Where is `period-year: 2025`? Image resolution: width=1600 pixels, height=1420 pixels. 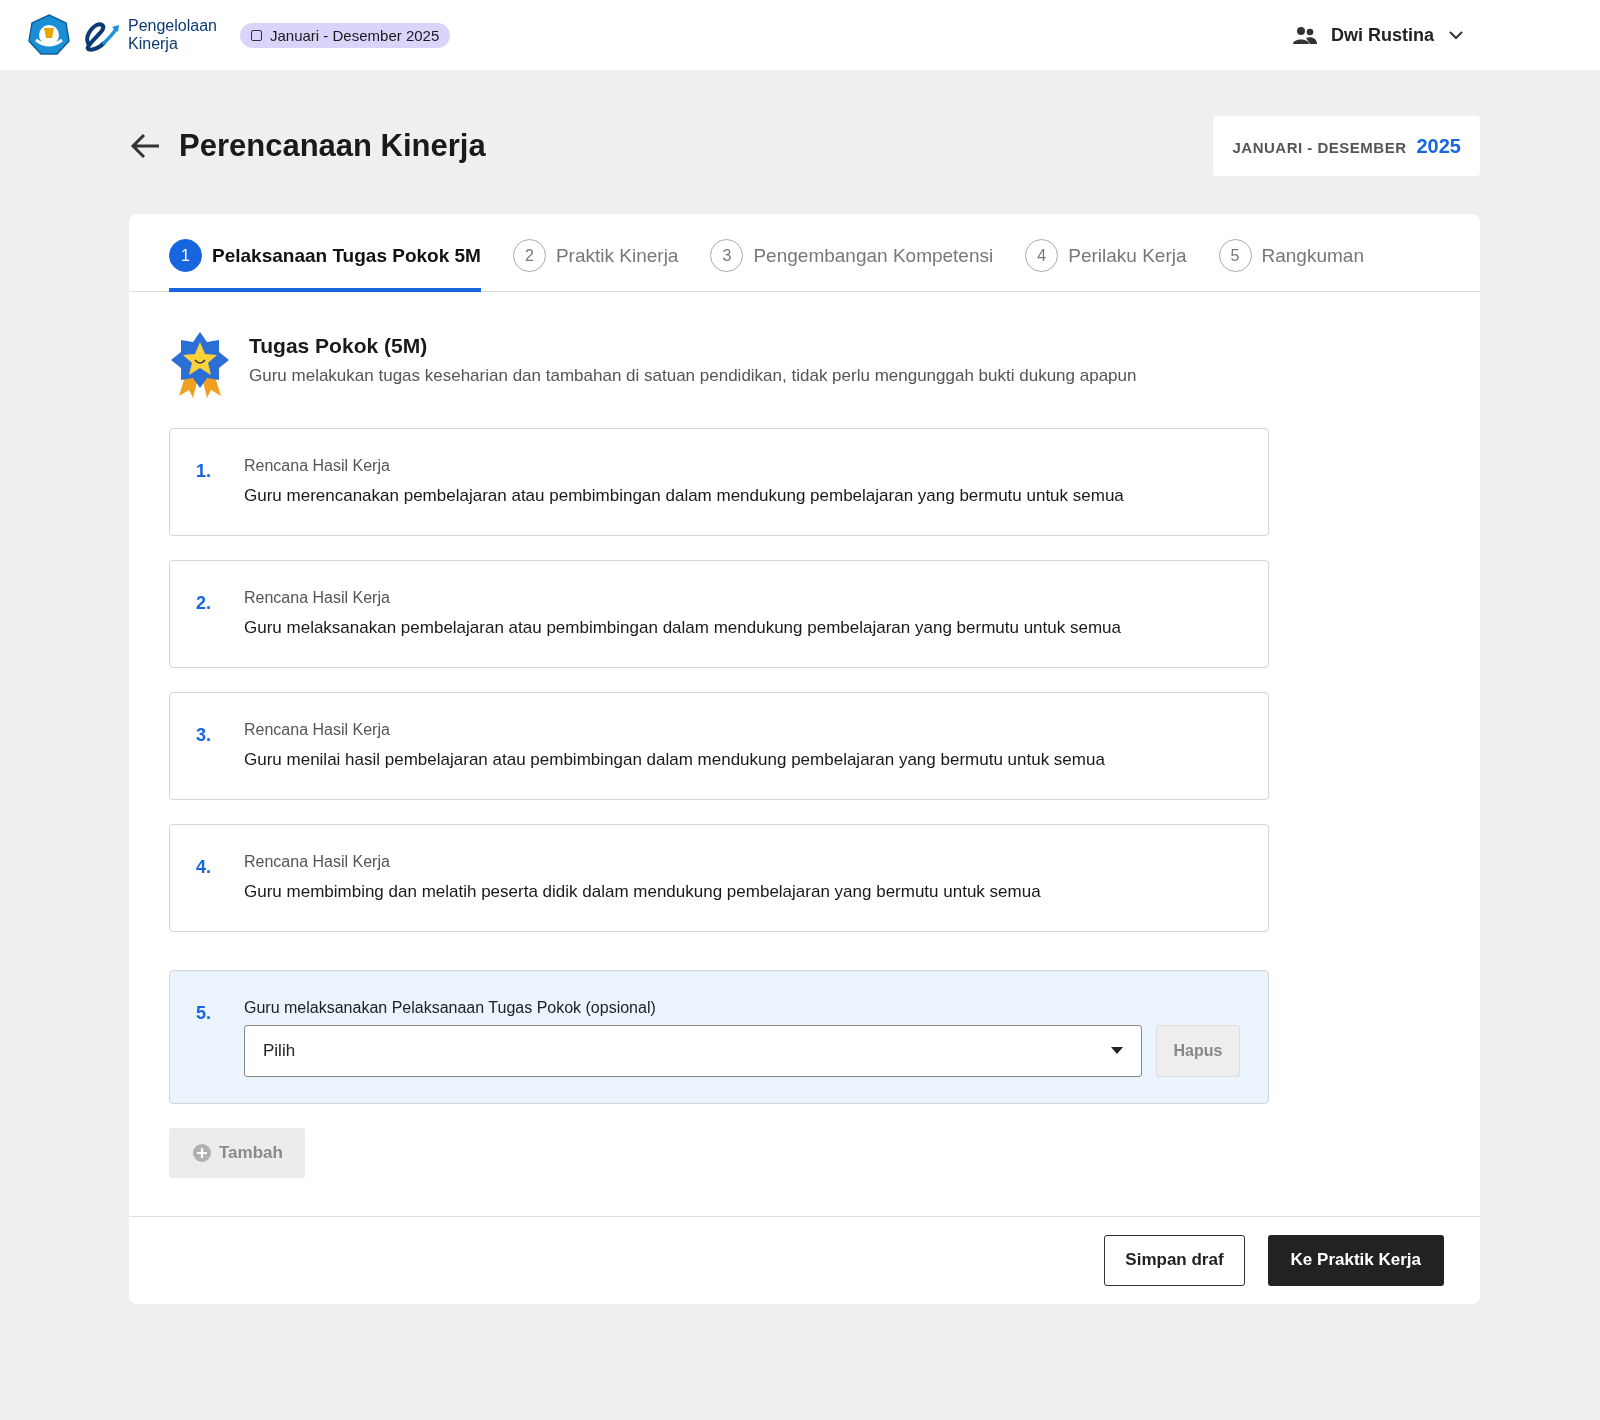
period-year: 2025 is located at coordinates (1438, 146).